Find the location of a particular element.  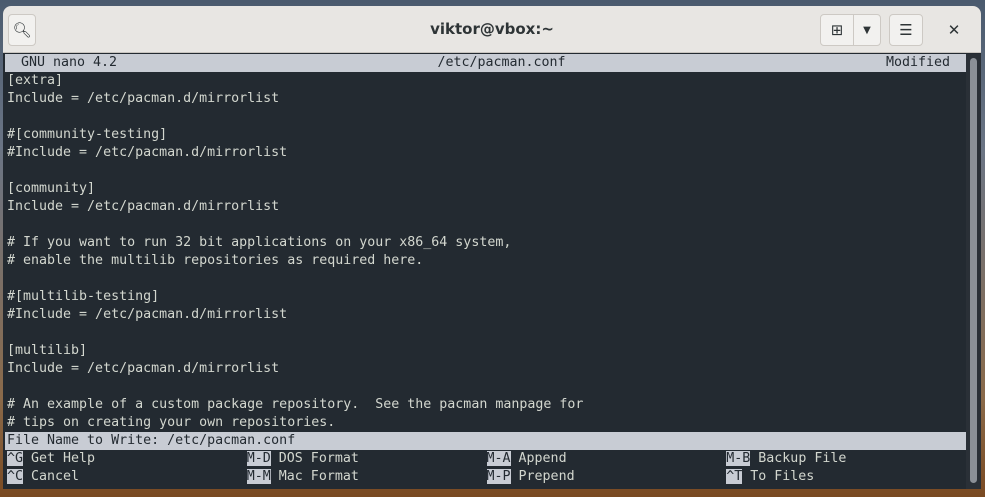

text-line: [multilib] is located at coordinates (47, 350).